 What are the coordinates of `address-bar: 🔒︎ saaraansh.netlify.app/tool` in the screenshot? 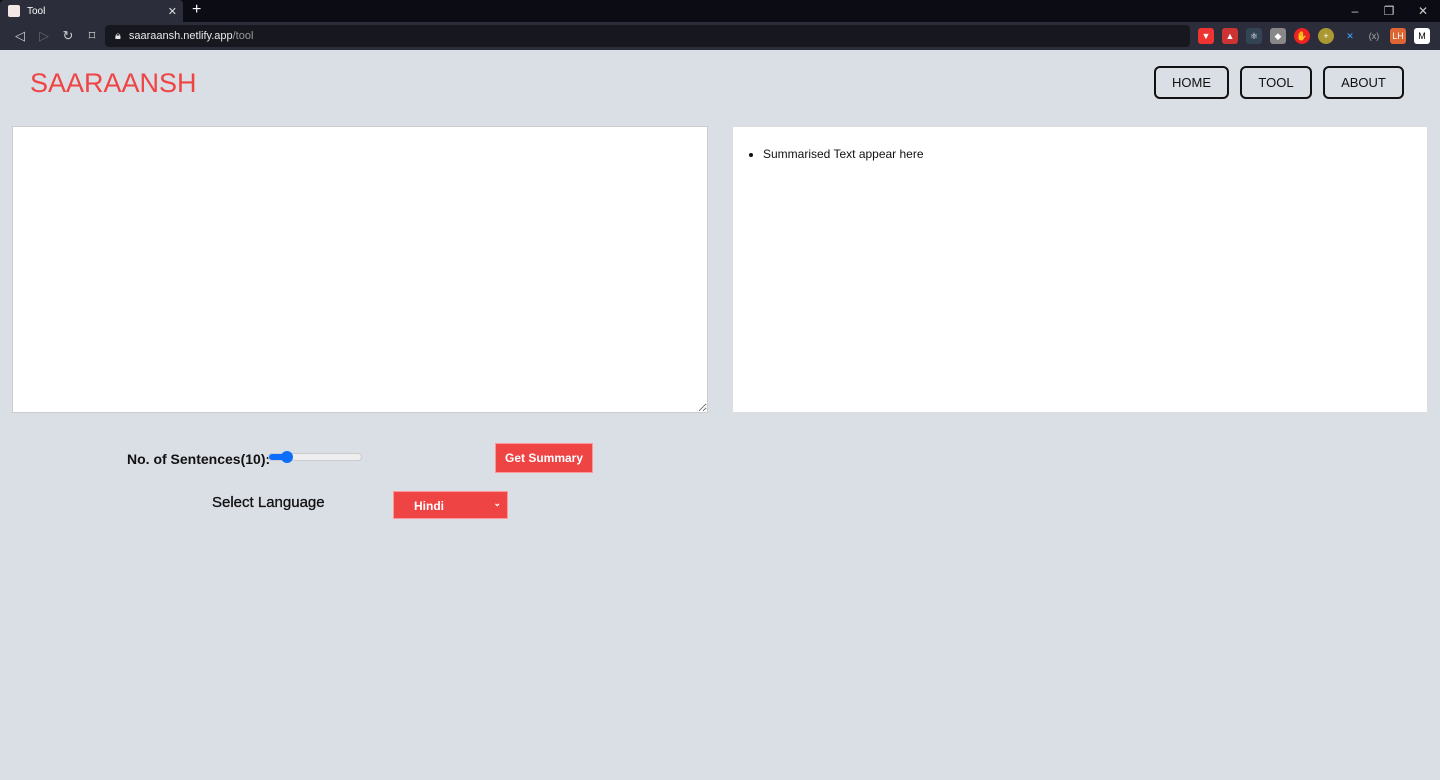 It's located at (647, 36).